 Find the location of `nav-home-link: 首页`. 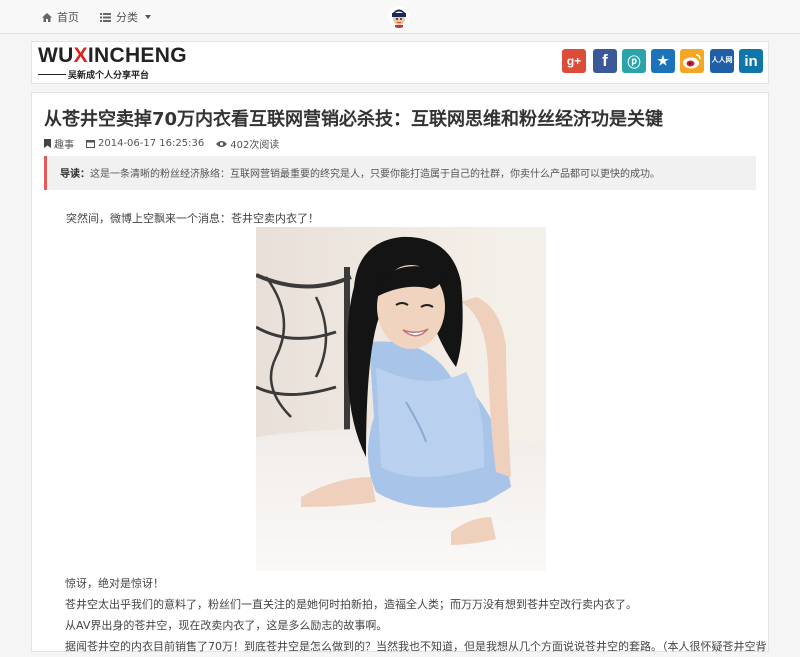

nav-home-link: 首页 is located at coordinates (60, 17).